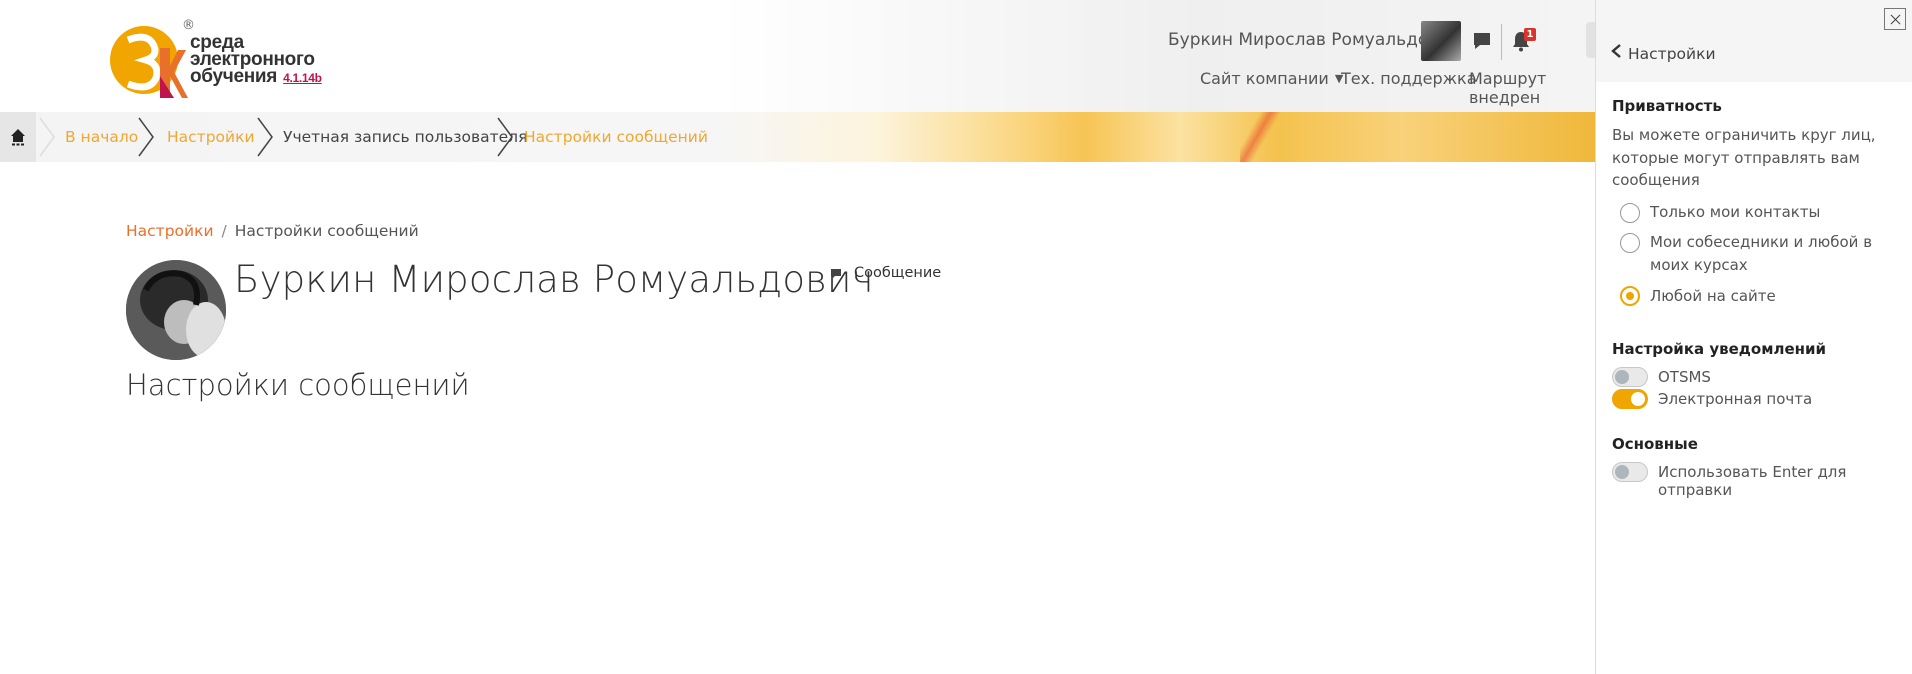 The image size is (1912, 674). I want to click on profile-photo, so click(176, 310).